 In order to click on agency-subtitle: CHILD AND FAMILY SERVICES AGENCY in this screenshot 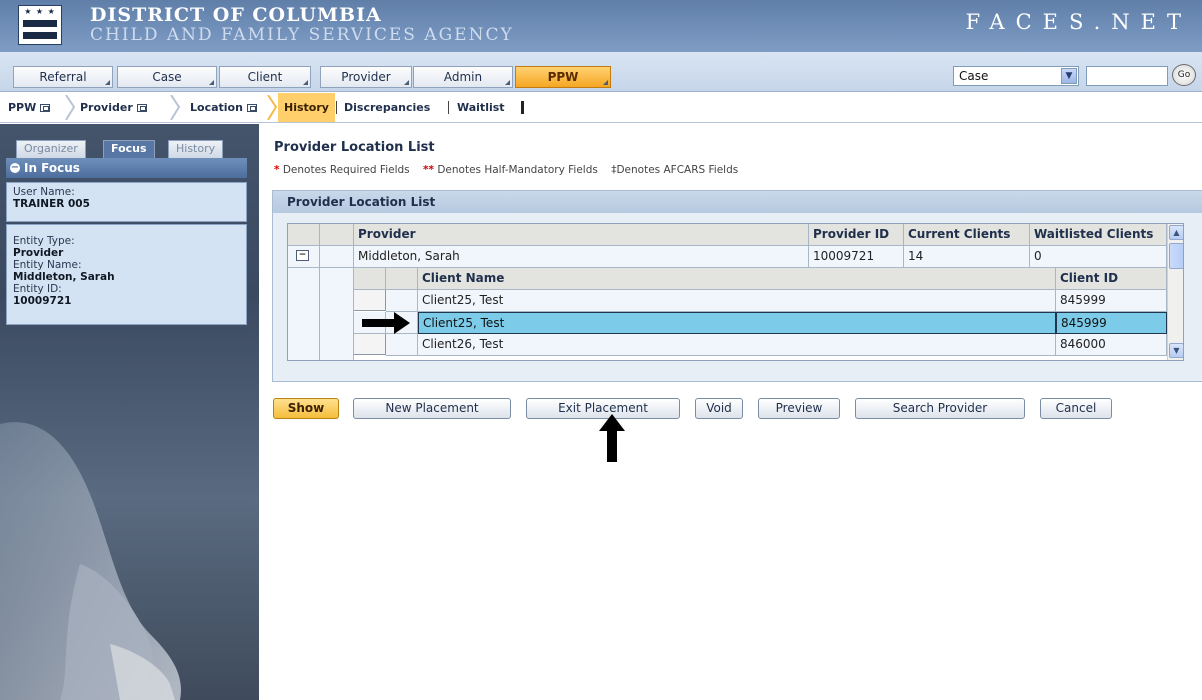, I will do `click(302, 35)`.